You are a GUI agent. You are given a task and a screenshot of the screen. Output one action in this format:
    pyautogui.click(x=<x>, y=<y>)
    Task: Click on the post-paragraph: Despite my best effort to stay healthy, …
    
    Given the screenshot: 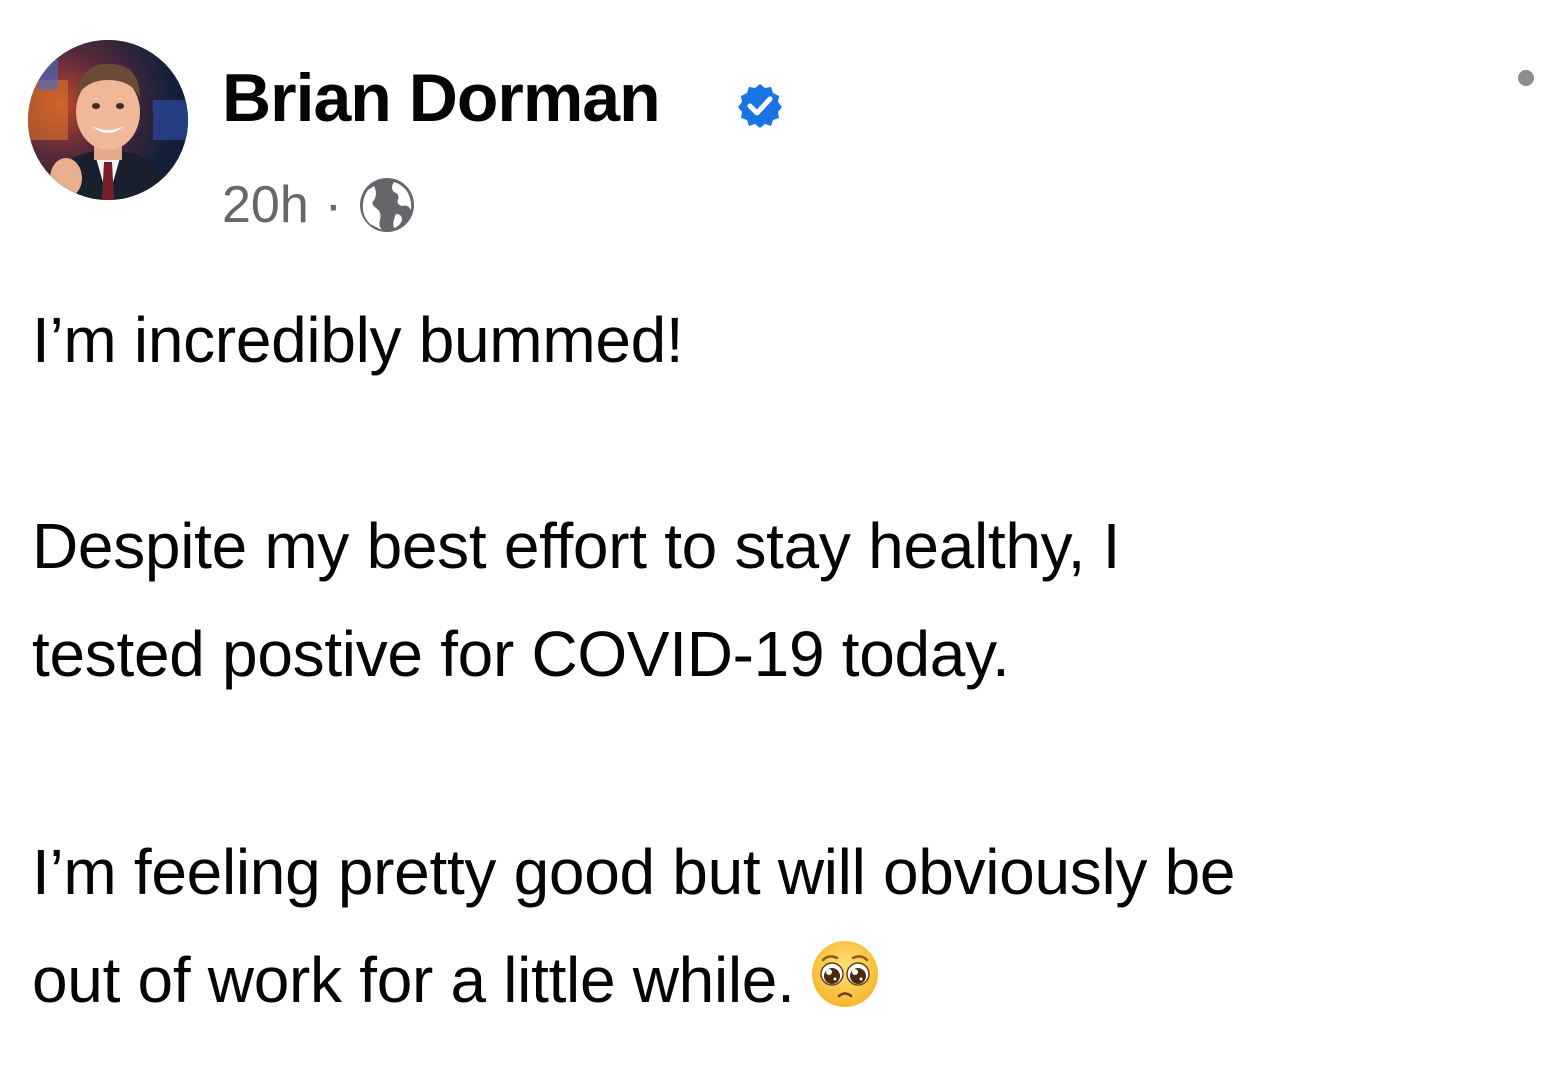 What is the action you would take?
    pyautogui.click(x=576, y=600)
    